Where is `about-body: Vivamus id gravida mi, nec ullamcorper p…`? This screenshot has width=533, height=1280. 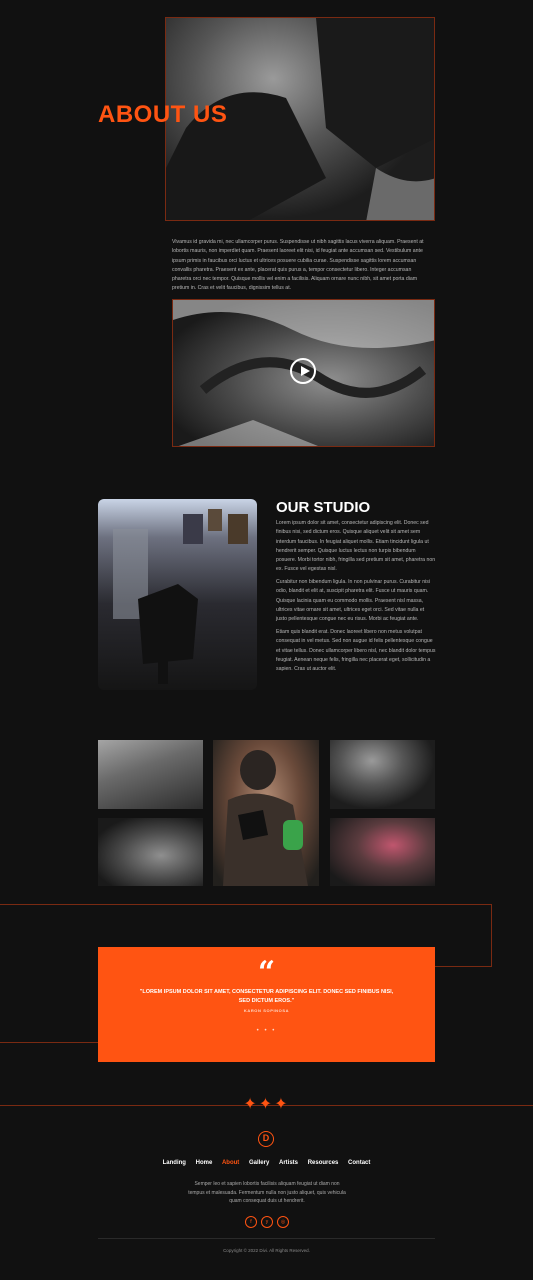 about-body: Vivamus id gravida mi, nec ullamcorper p… is located at coordinates (298, 265).